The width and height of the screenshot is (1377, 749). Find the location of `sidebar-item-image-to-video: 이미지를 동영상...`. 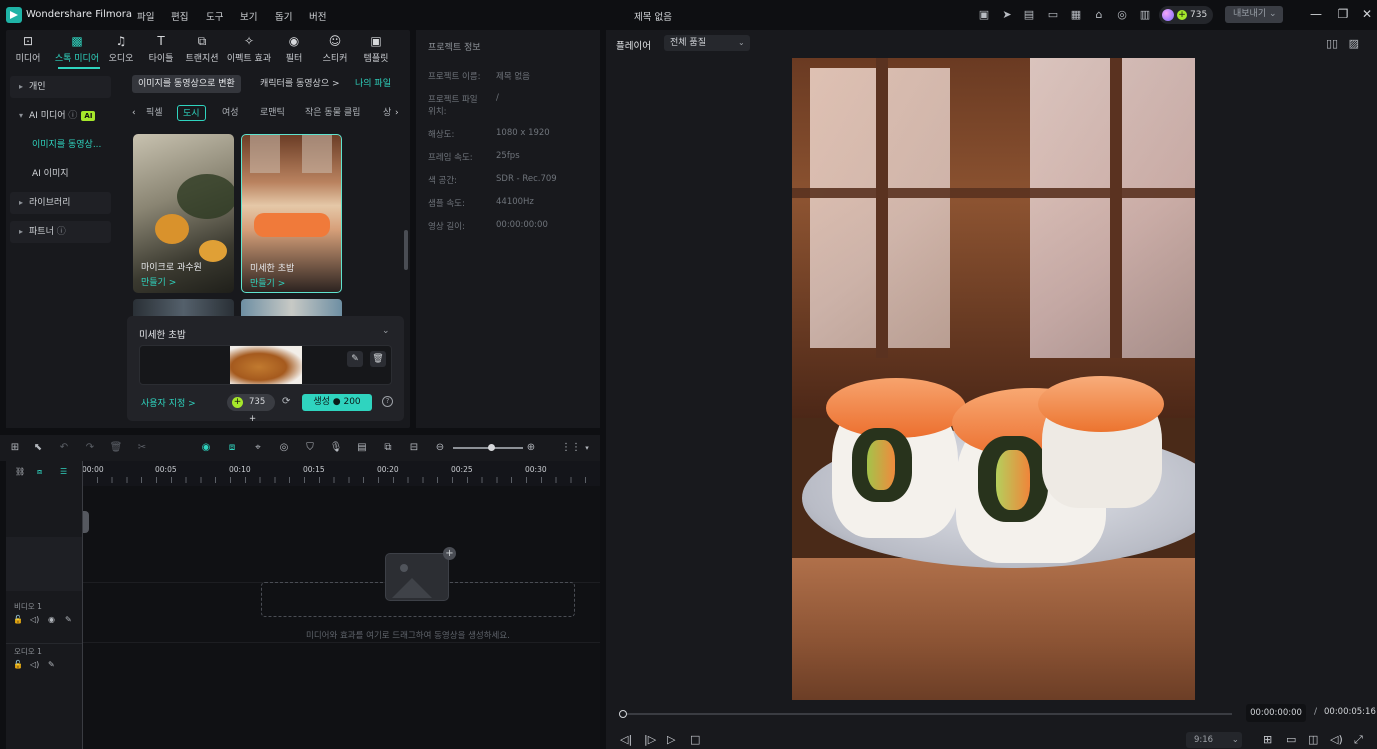

sidebar-item-image-to-video: 이미지를 동영상... is located at coordinates (60, 145).